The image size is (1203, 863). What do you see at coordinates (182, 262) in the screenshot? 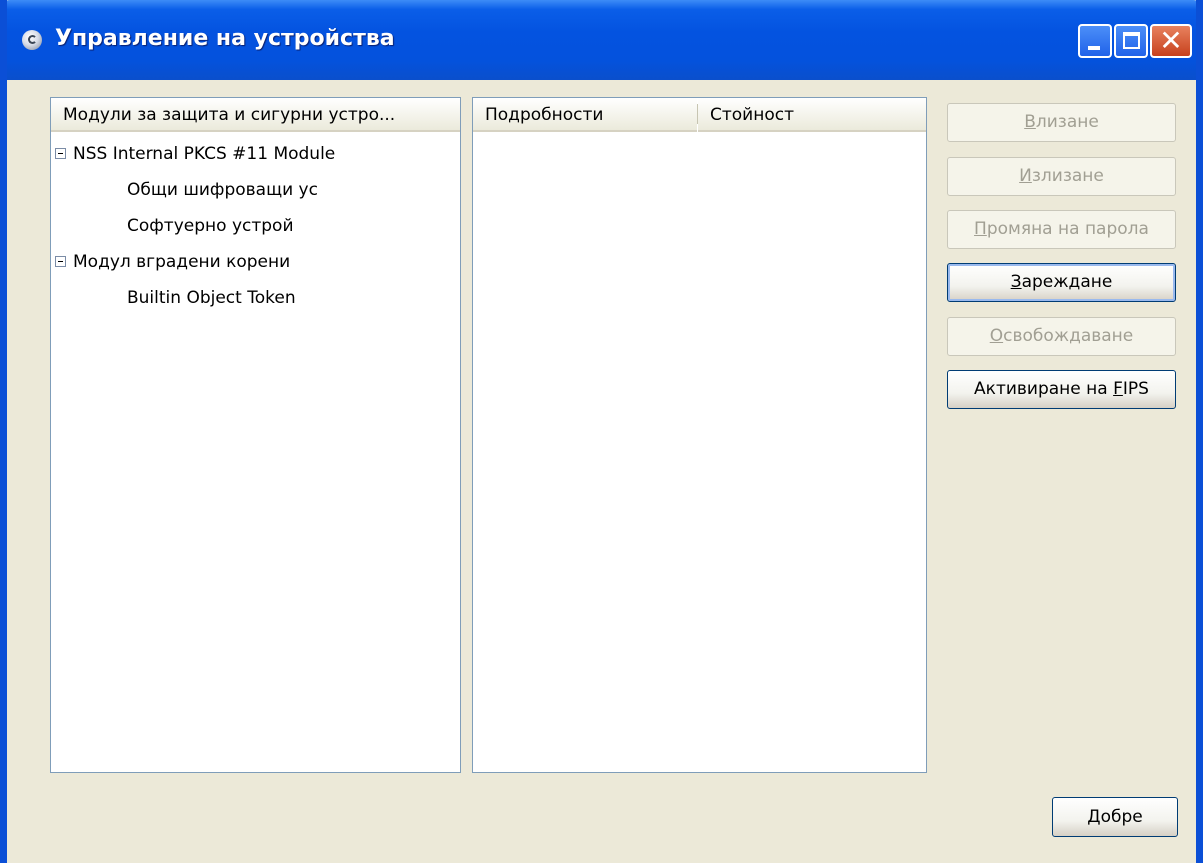
I see `tree-item-label: Модул вградени корени` at bounding box center [182, 262].